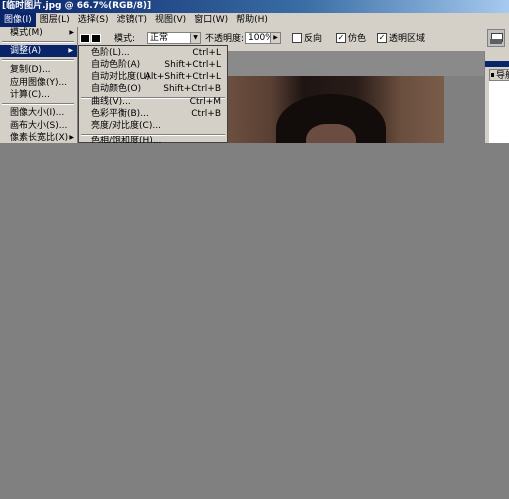  Describe the element at coordinates (116, 89) in the screenshot. I see `adjust-auto-color-label: 自动颜色(O)` at that location.